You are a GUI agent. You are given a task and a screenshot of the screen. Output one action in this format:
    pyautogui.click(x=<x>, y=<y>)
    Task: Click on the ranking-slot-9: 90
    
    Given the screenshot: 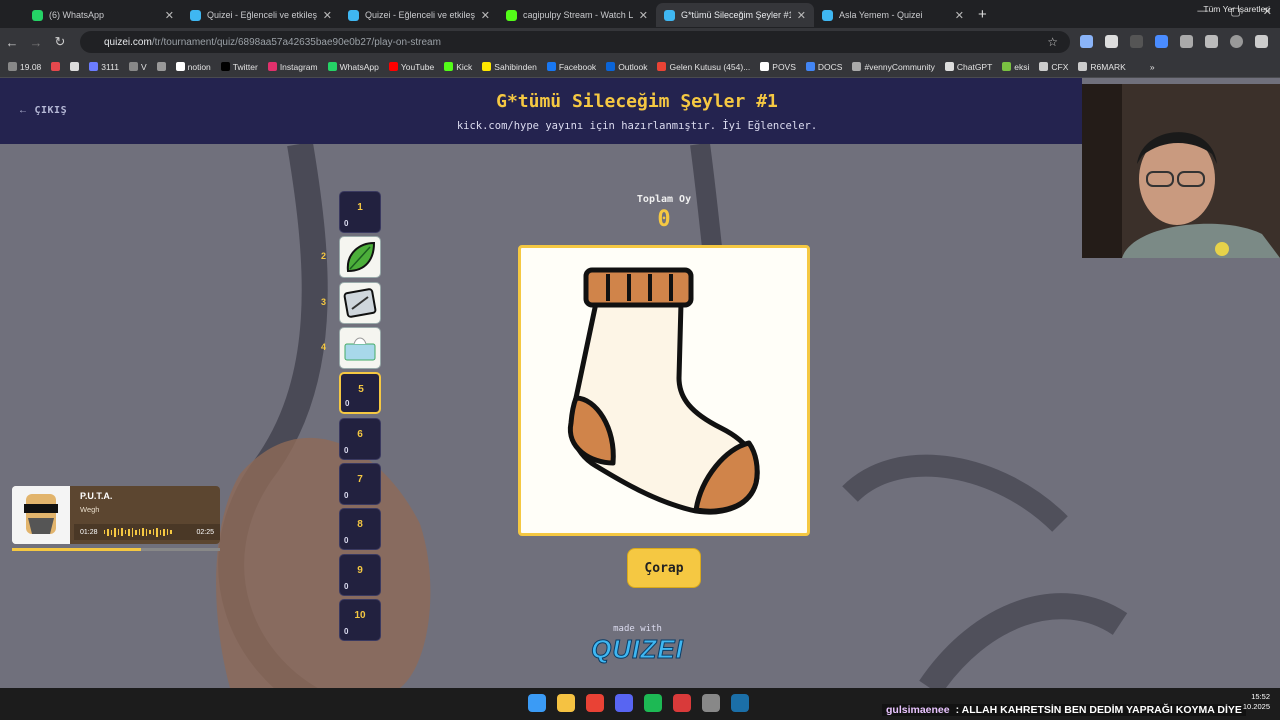 What is the action you would take?
    pyautogui.click(x=360, y=575)
    